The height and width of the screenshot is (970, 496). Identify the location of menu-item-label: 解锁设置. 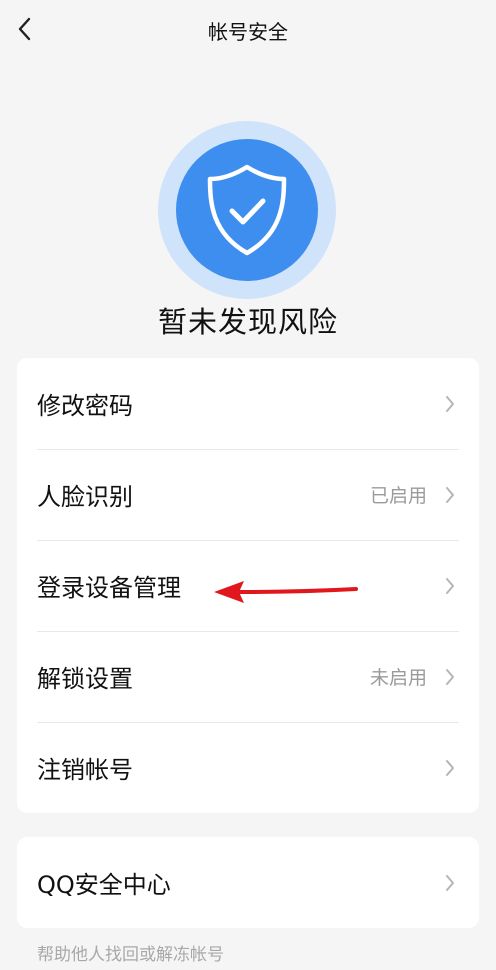
(85, 679).